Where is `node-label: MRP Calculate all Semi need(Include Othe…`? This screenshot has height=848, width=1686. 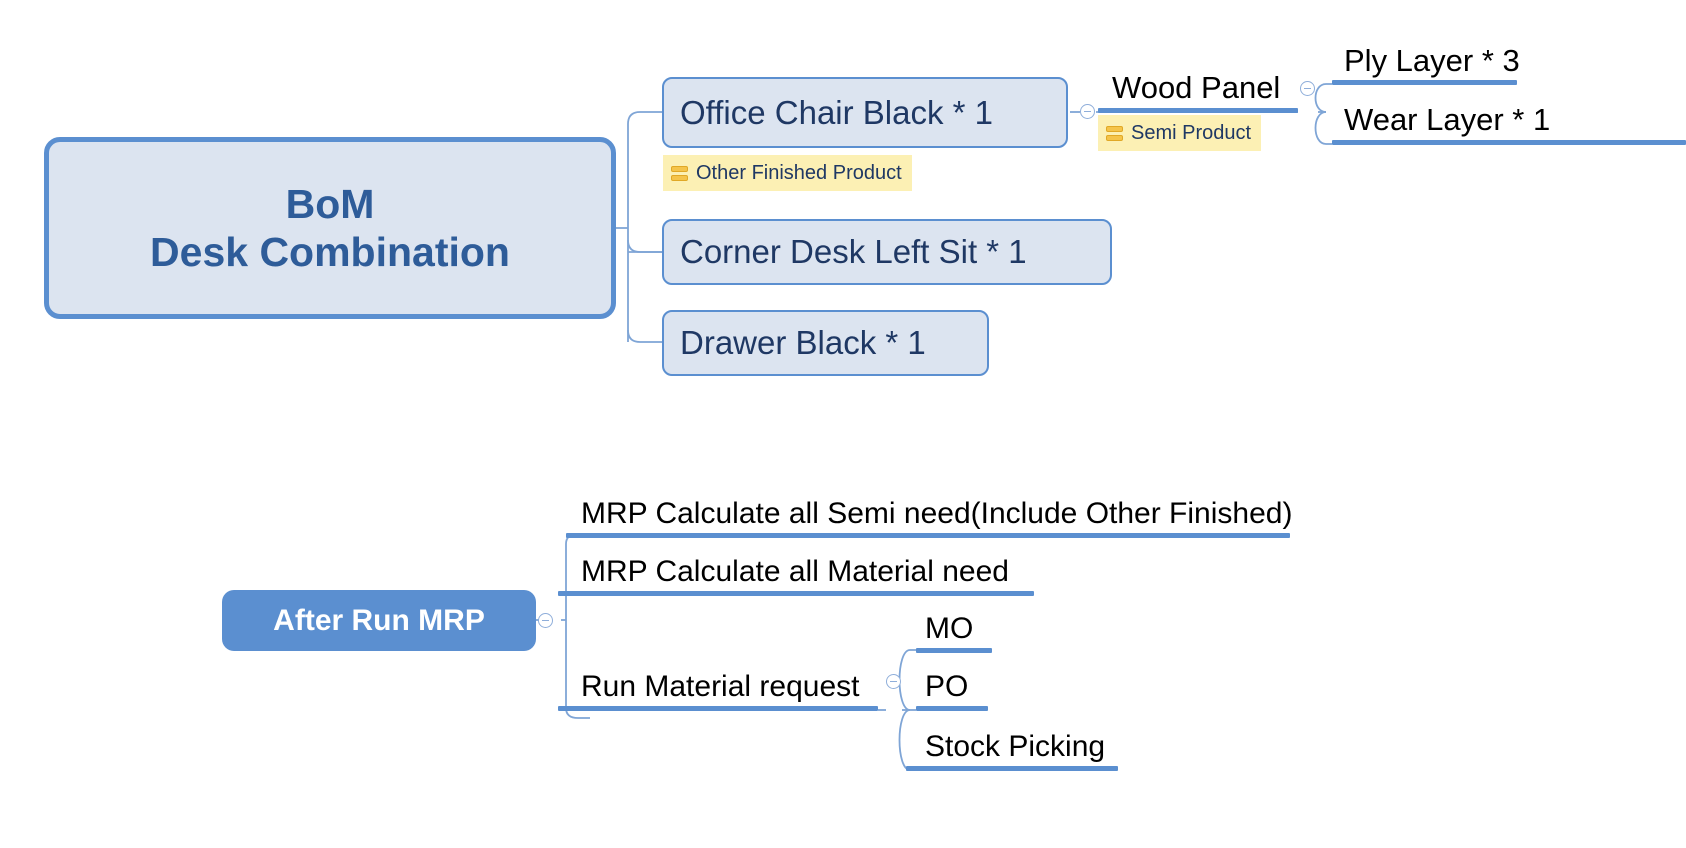
node-label: MRP Calculate all Semi need(Include Othe… is located at coordinates (937, 513).